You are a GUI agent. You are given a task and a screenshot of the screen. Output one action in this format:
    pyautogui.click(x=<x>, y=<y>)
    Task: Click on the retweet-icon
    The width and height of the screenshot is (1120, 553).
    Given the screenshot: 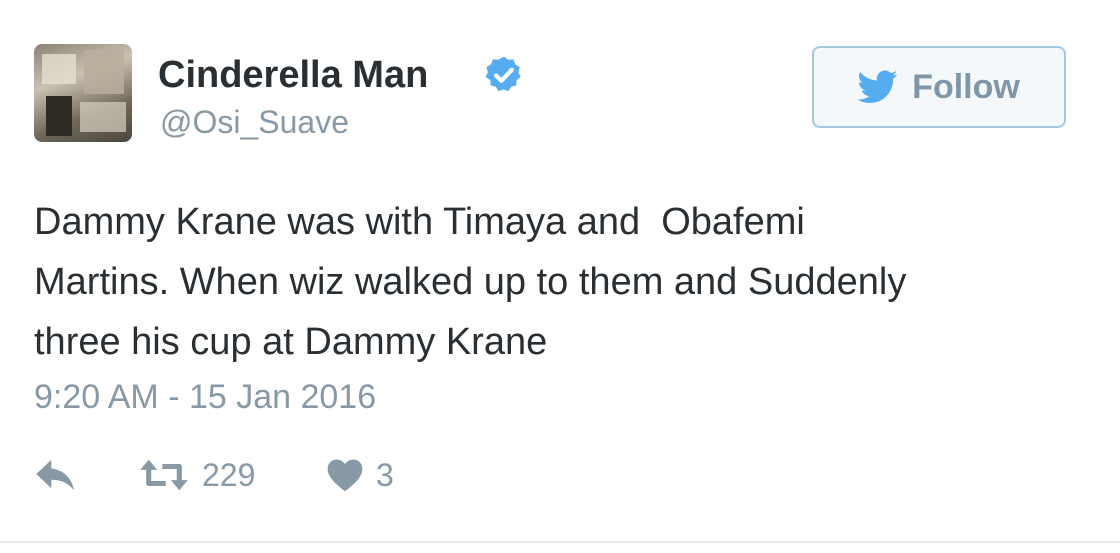 What is the action you would take?
    pyautogui.click(x=164, y=475)
    